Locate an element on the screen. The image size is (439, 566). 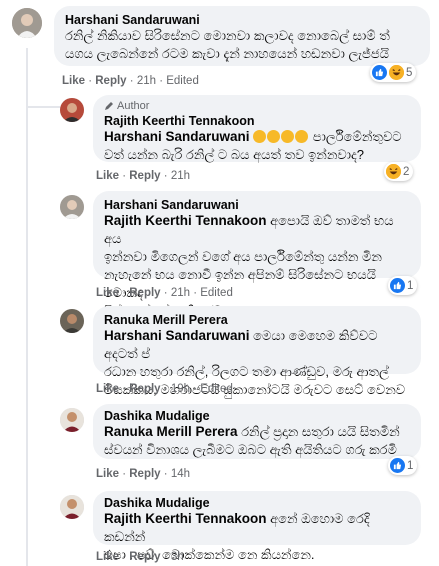
reaction-count: 5 is located at coordinates (409, 72).